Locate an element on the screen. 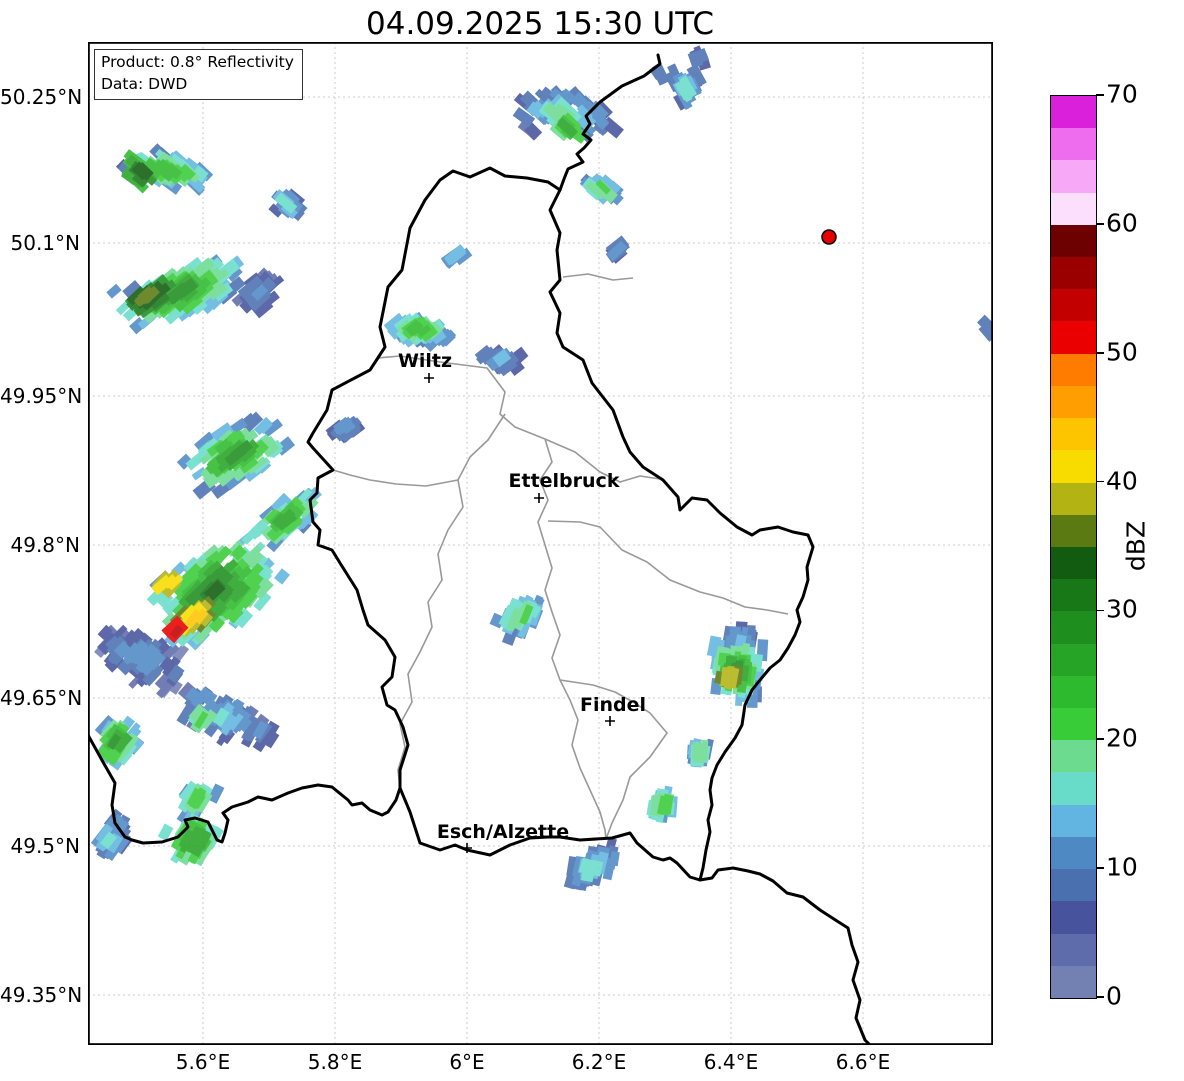 Image resolution: width=1184 pixels, height=1081 pixels. x-axis-tick-label: 5.6°E is located at coordinates (203, 1062).